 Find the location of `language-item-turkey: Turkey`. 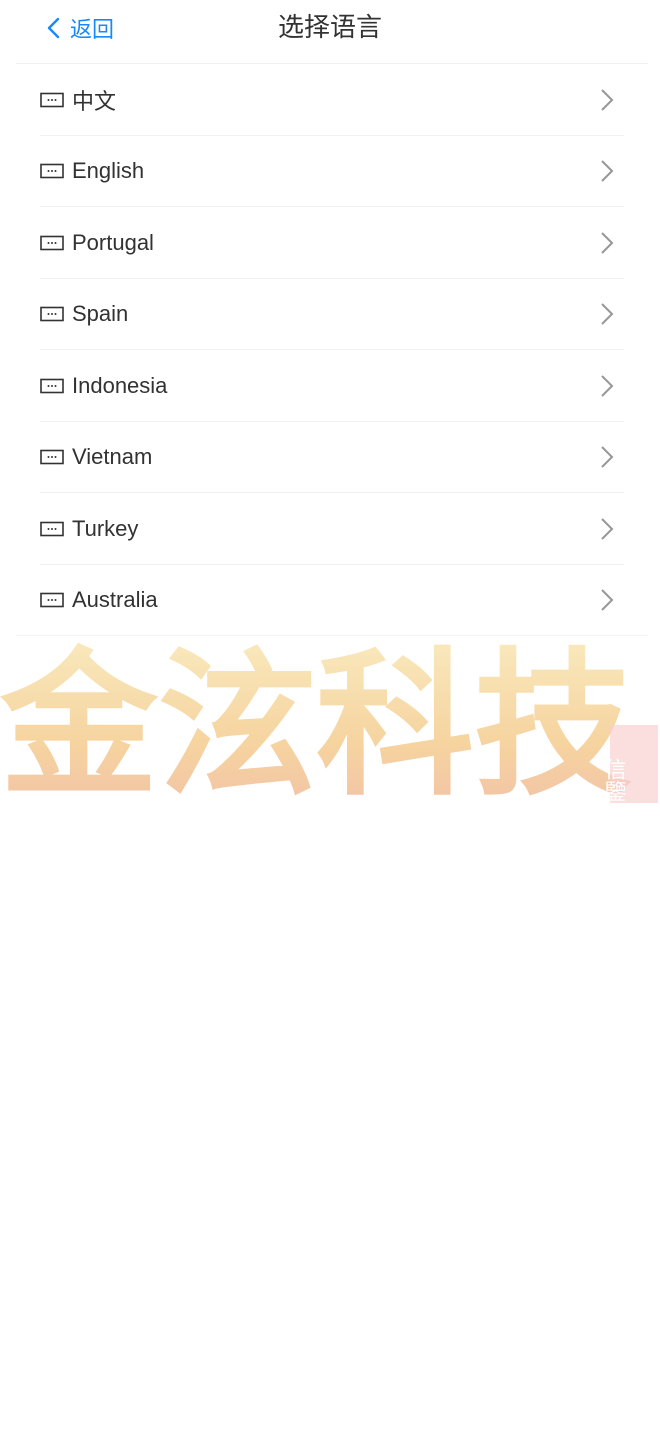

language-item-turkey: Turkey is located at coordinates (332, 529).